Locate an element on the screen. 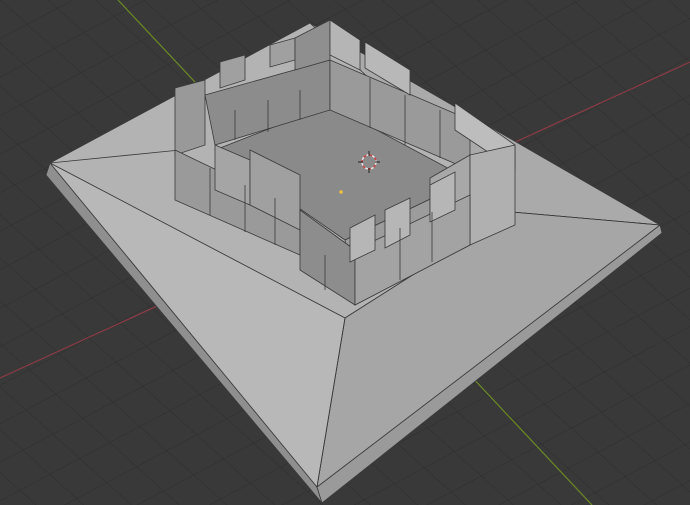 Image resolution: width=690 pixels, height=505 pixels. object-origin is located at coordinates (341, 192).